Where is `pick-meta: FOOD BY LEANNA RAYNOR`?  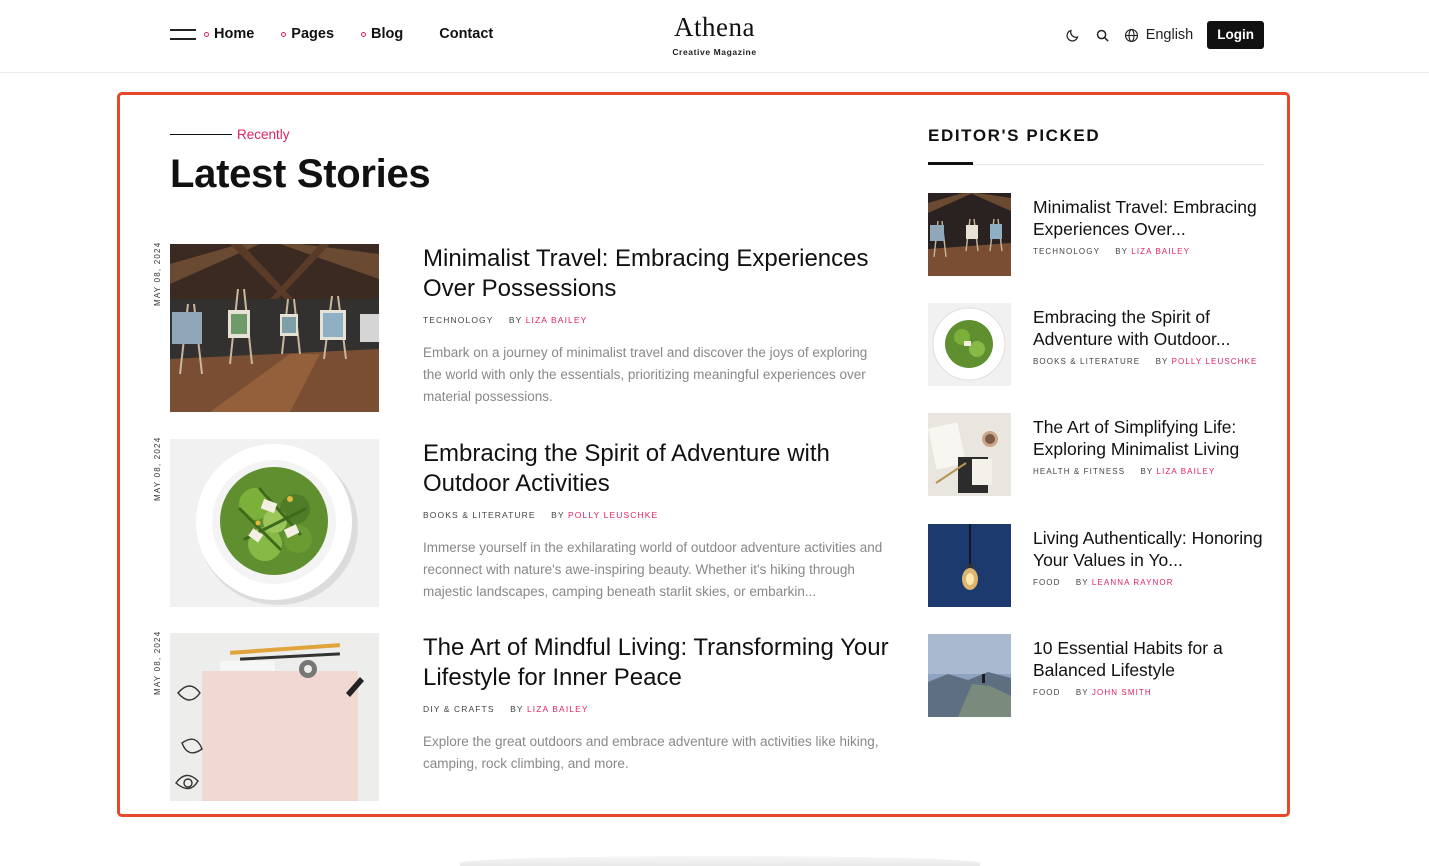
pick-meta: FOOD BY LEANNA RAYNOR is located at coordinates (1149, 582).